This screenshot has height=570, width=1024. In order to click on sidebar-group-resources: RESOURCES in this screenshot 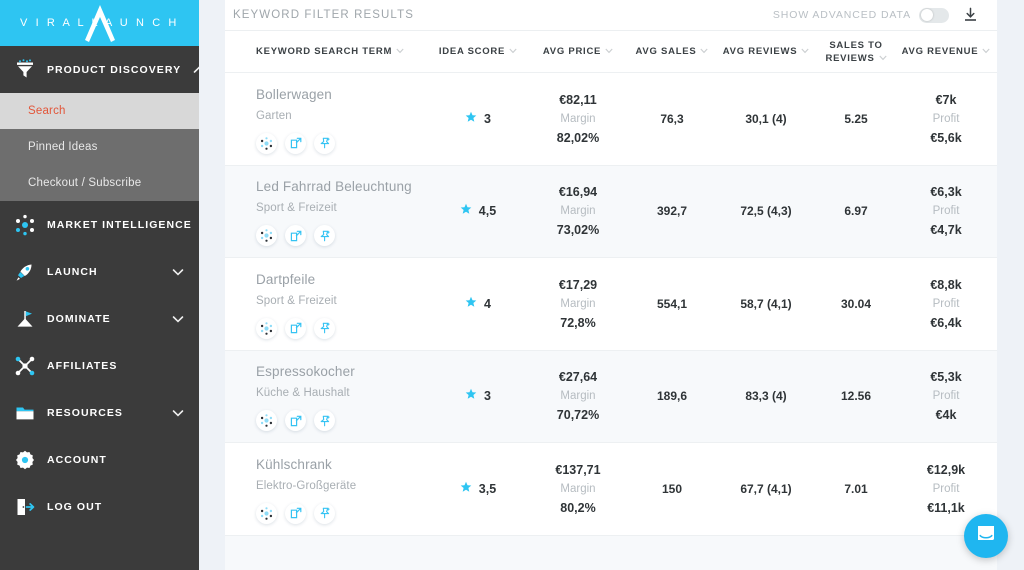, I will do `click(99, 412)`.